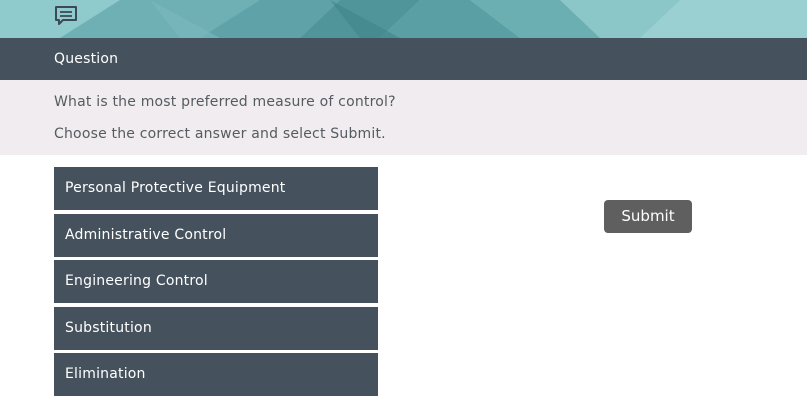 The height and width of the screenshot is (417, 807). What do you see at coordinates (216, 188) in the screenshot?
I see `answer-option-ppe: Personal Protective Equipment` at bounding box center [216, 188].